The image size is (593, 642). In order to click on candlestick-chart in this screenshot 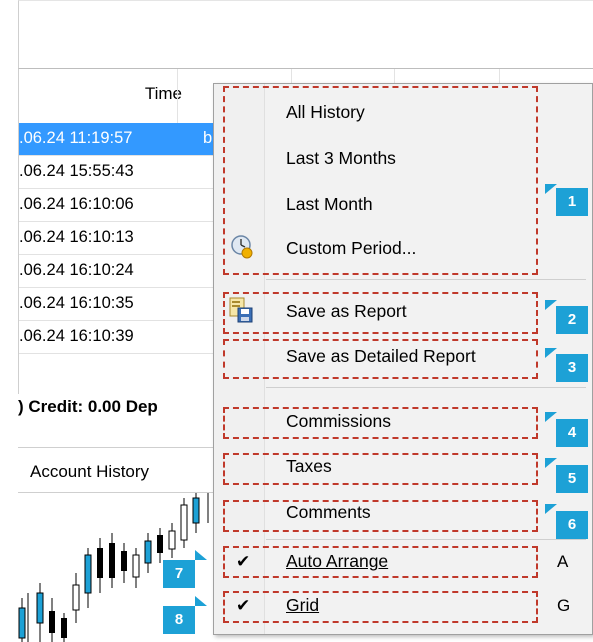, I will do `click(113, 567)`.